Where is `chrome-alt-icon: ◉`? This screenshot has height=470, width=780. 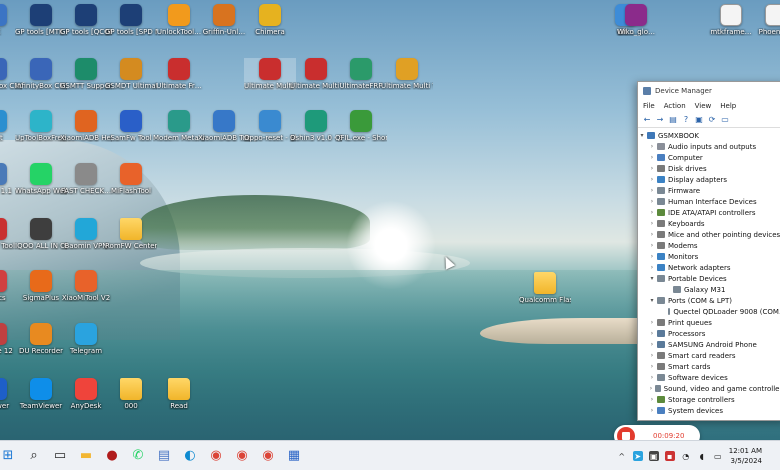
chrome-alt-icon: ◉ is located at coordinates (268, 456).